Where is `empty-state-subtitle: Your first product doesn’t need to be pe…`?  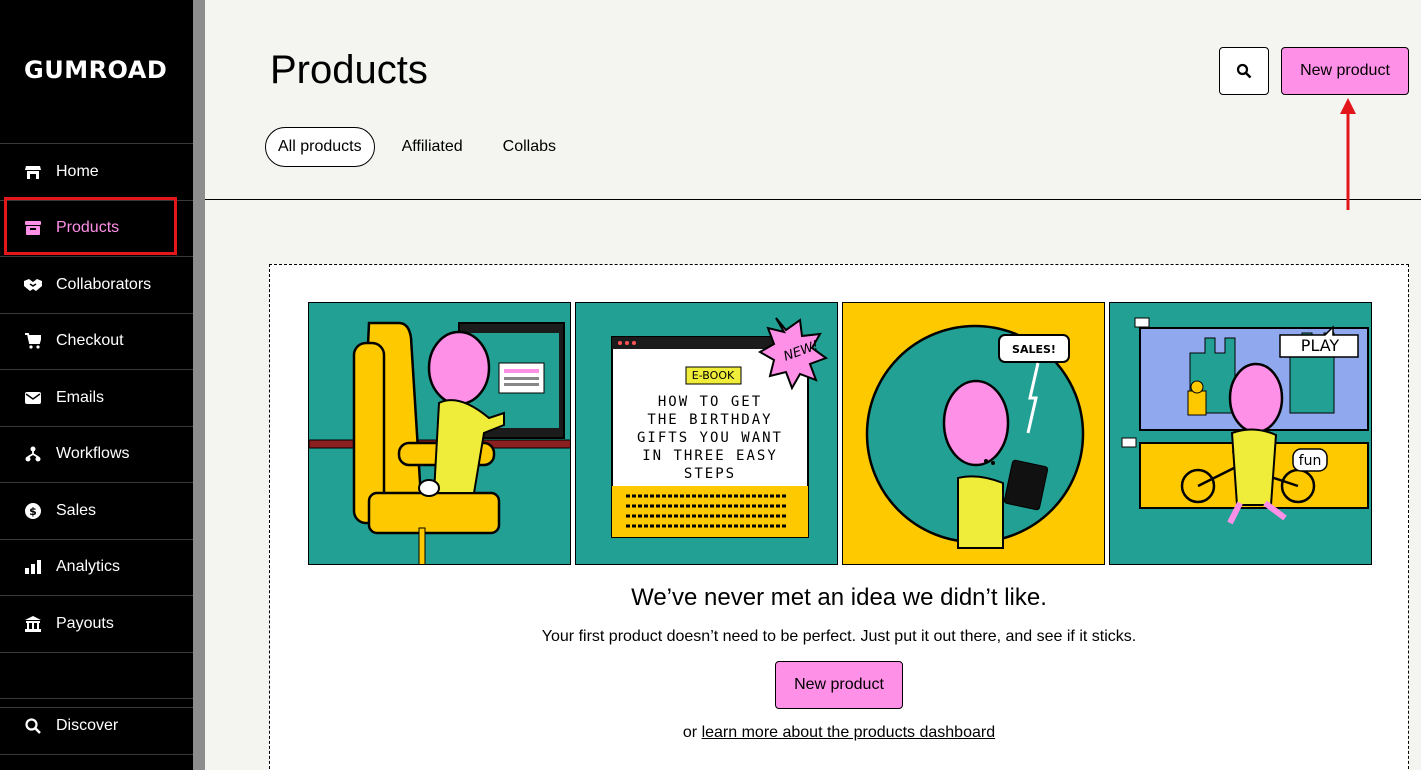 empty-state-subtitle: Your first product doesn’t need to be pe… is located at coordinates (839, 636).